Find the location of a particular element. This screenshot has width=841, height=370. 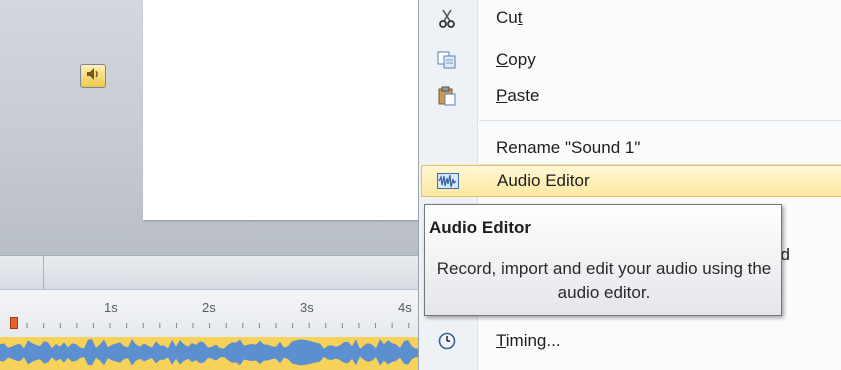

tooltip-title: Audio Editor is located at coordinates (480, 227).